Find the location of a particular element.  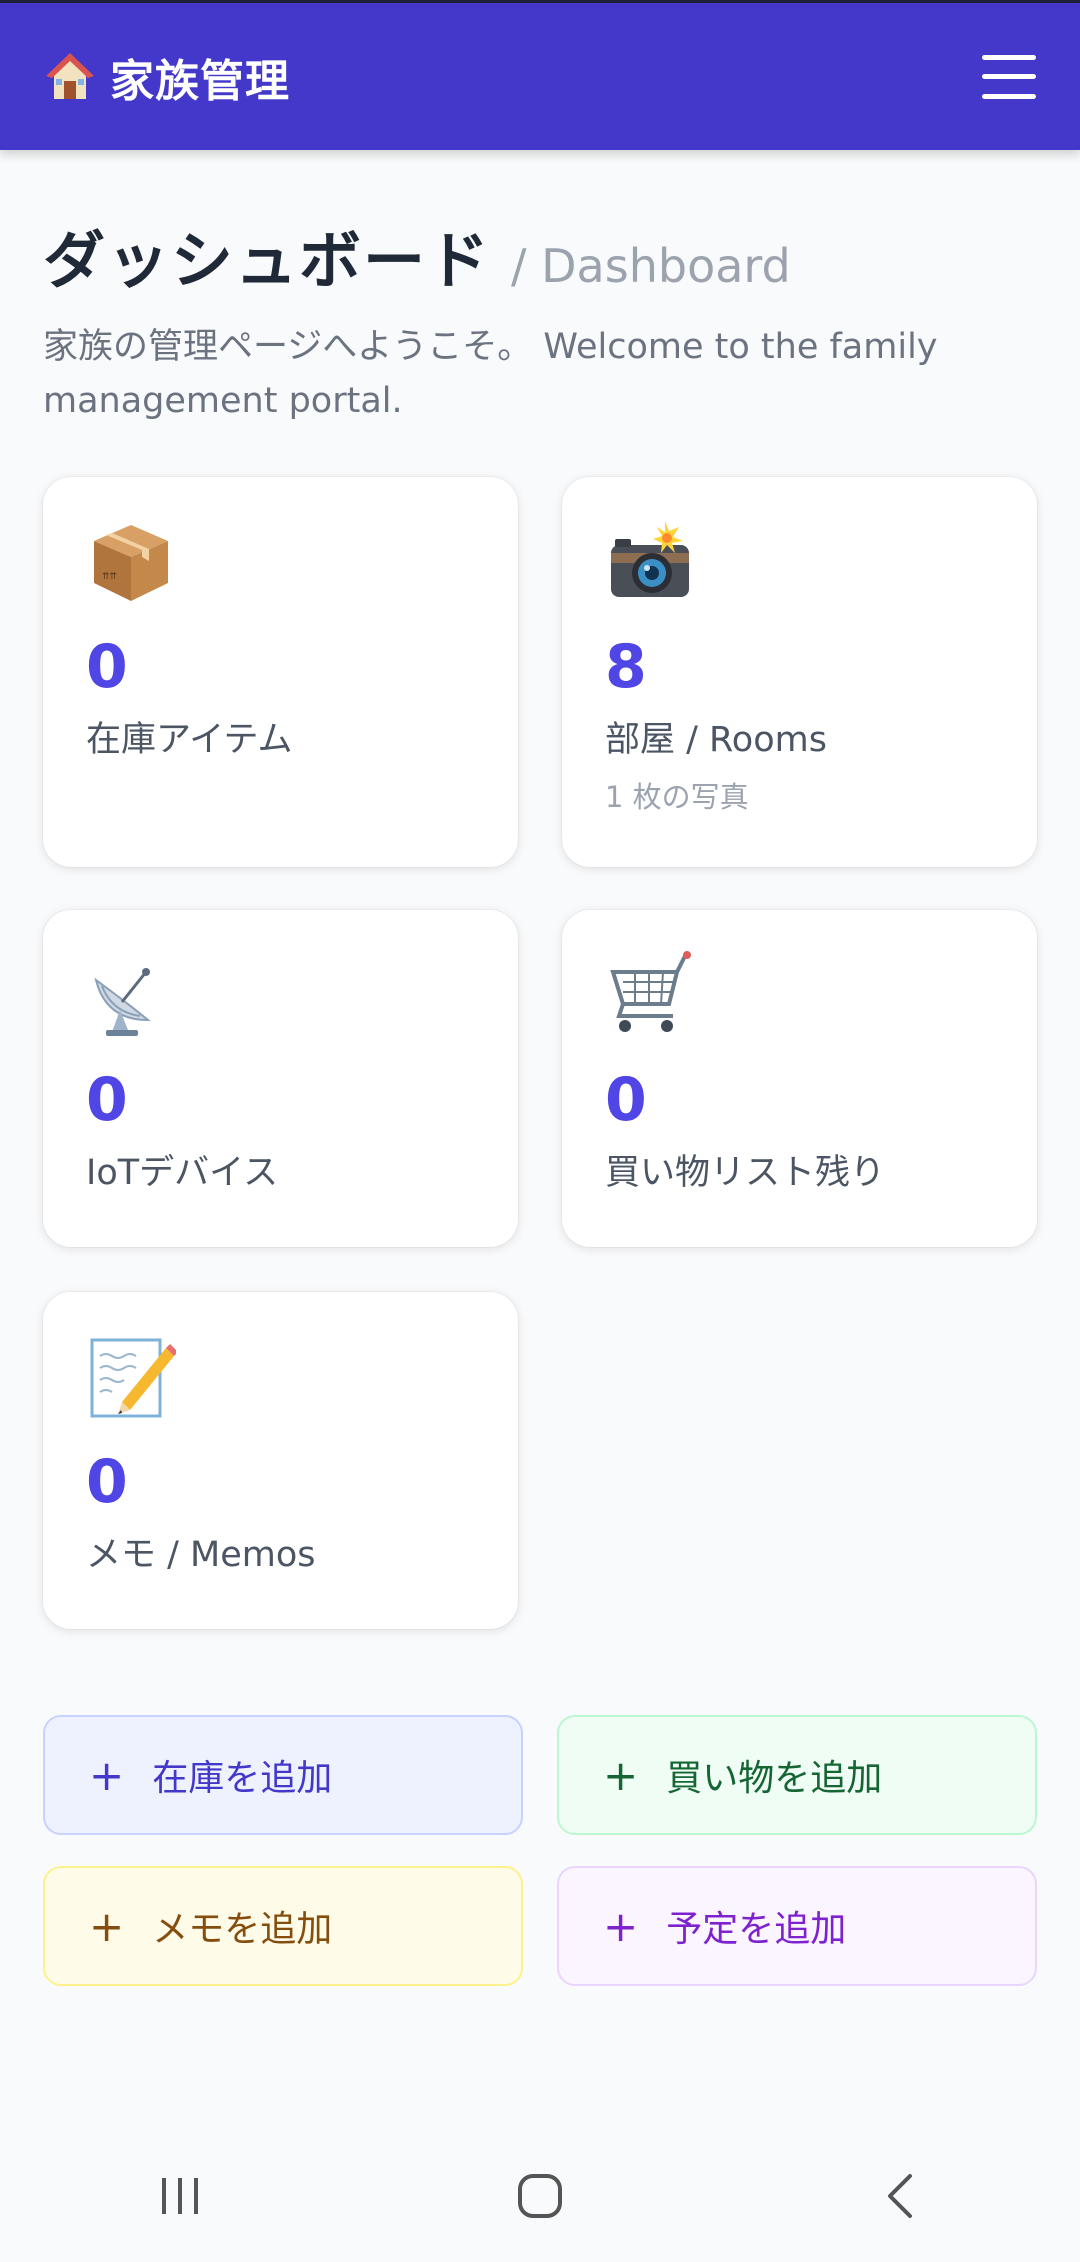

shopping-label: 買い物リスト残り is located at coordinates (745, 1173).